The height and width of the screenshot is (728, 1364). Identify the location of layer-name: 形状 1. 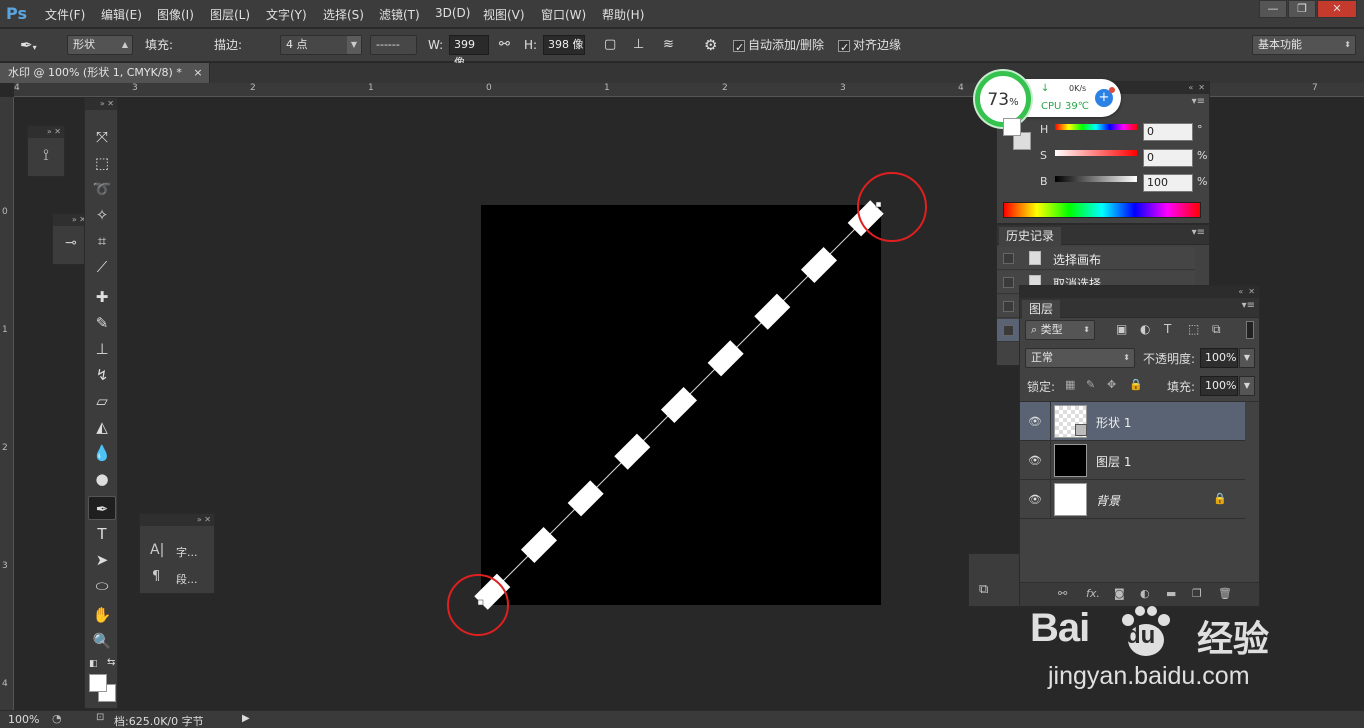
(1113, 422).